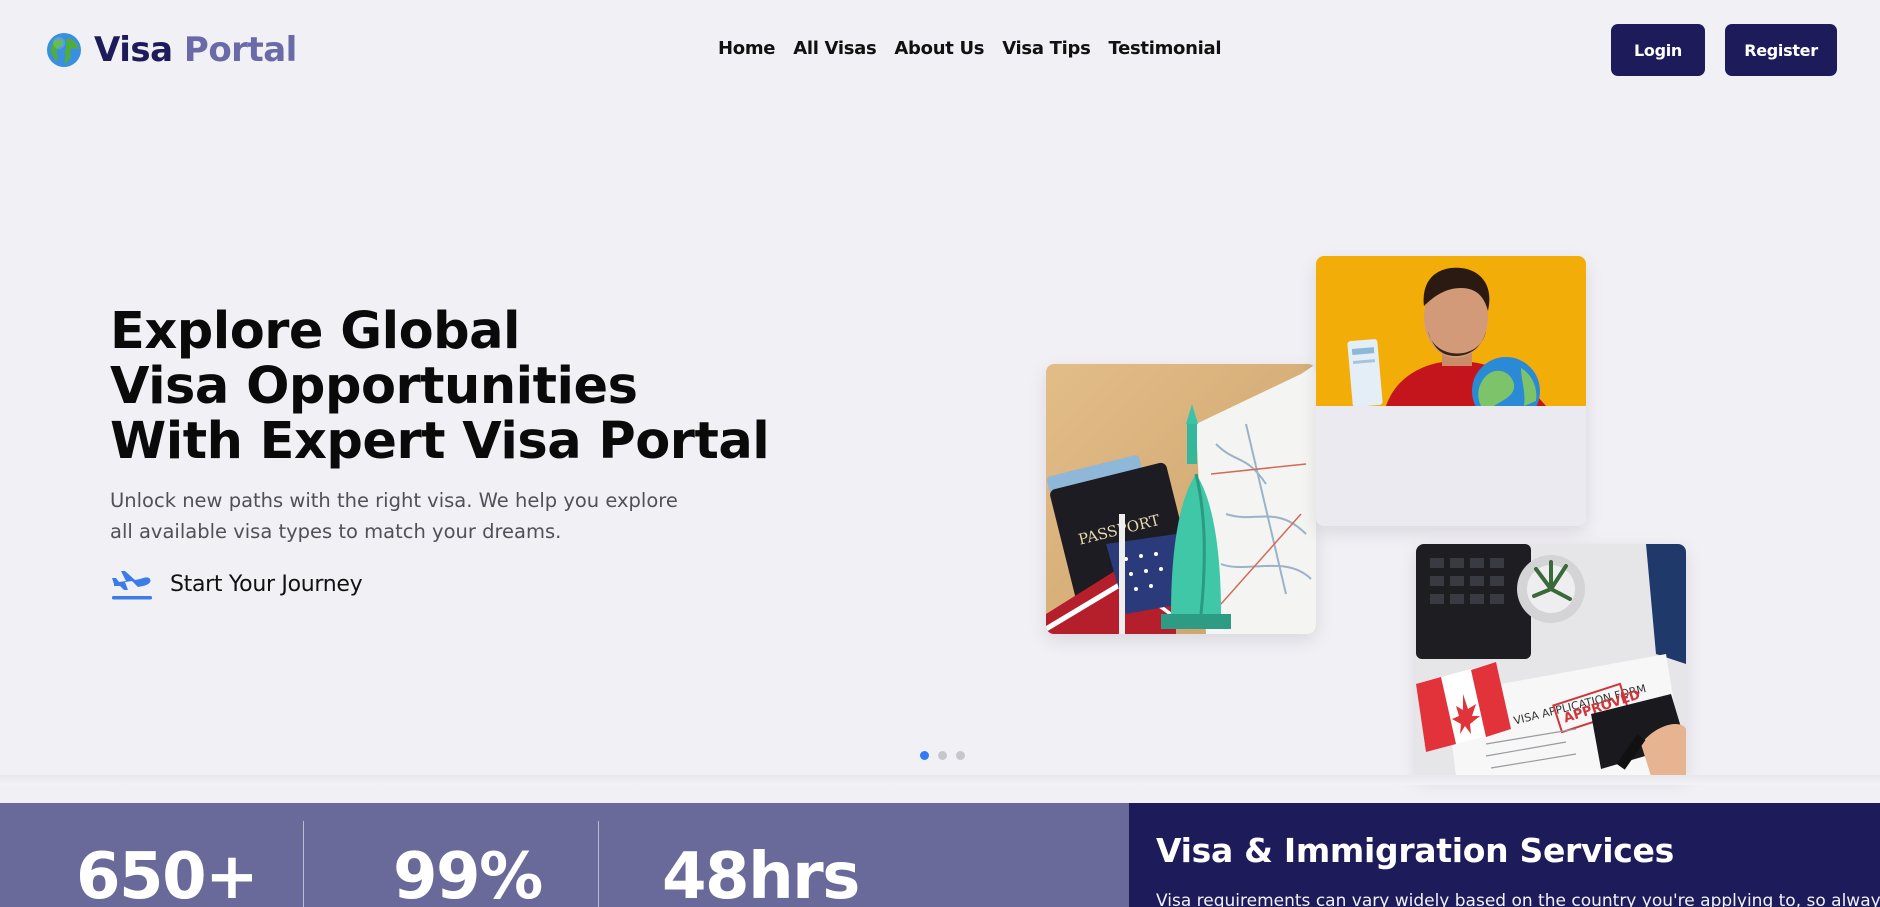 This screenshot has width=1880, height=907. I want to click on brand-logo: Visa Portal, so click(171, 50).